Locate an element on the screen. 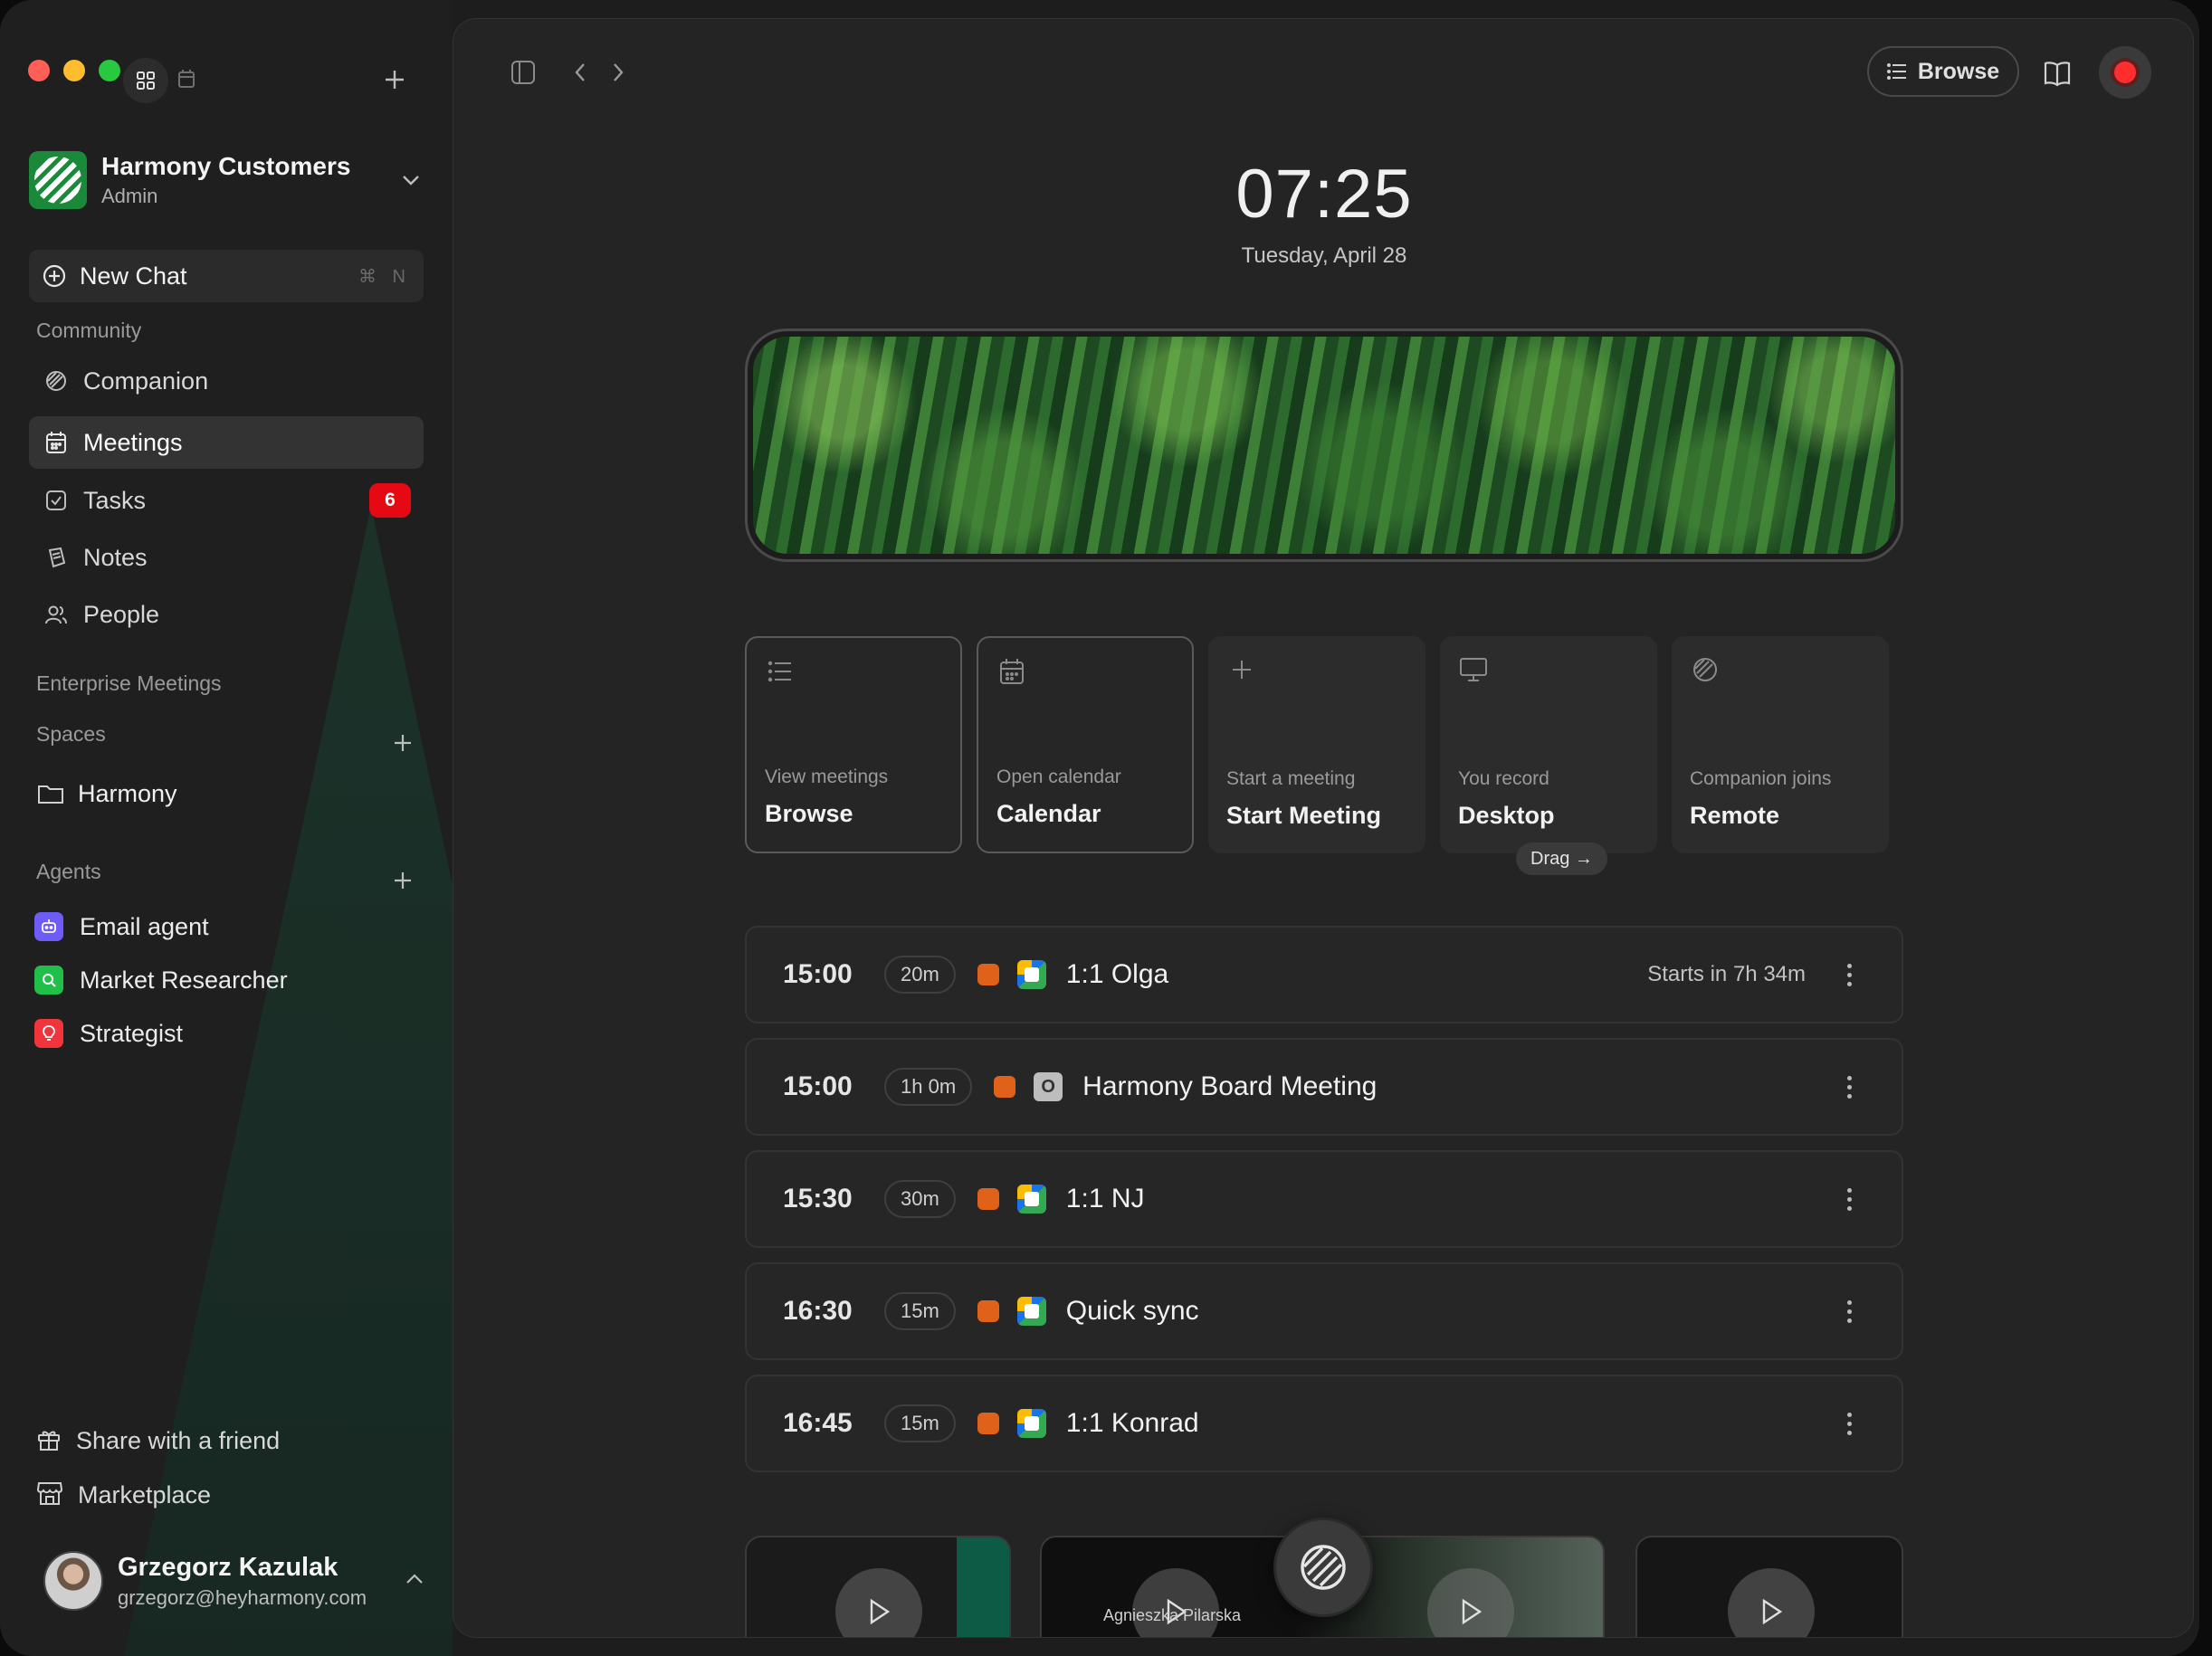 The width and height of the screenshot is (2212, 1656). tasks-count-badge: 6 is located at coordinates (390, 500).